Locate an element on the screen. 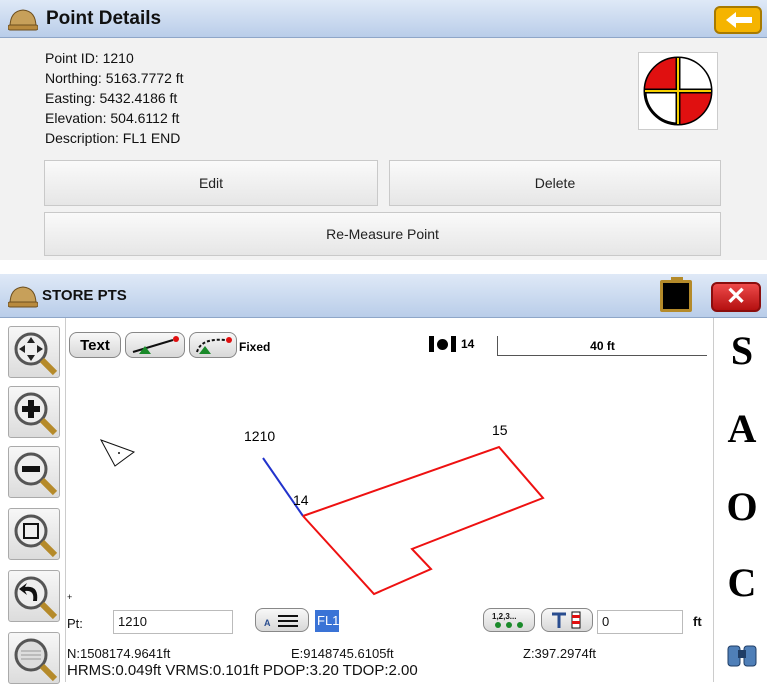  survey-tool-button is located at coordinates (742, 654).